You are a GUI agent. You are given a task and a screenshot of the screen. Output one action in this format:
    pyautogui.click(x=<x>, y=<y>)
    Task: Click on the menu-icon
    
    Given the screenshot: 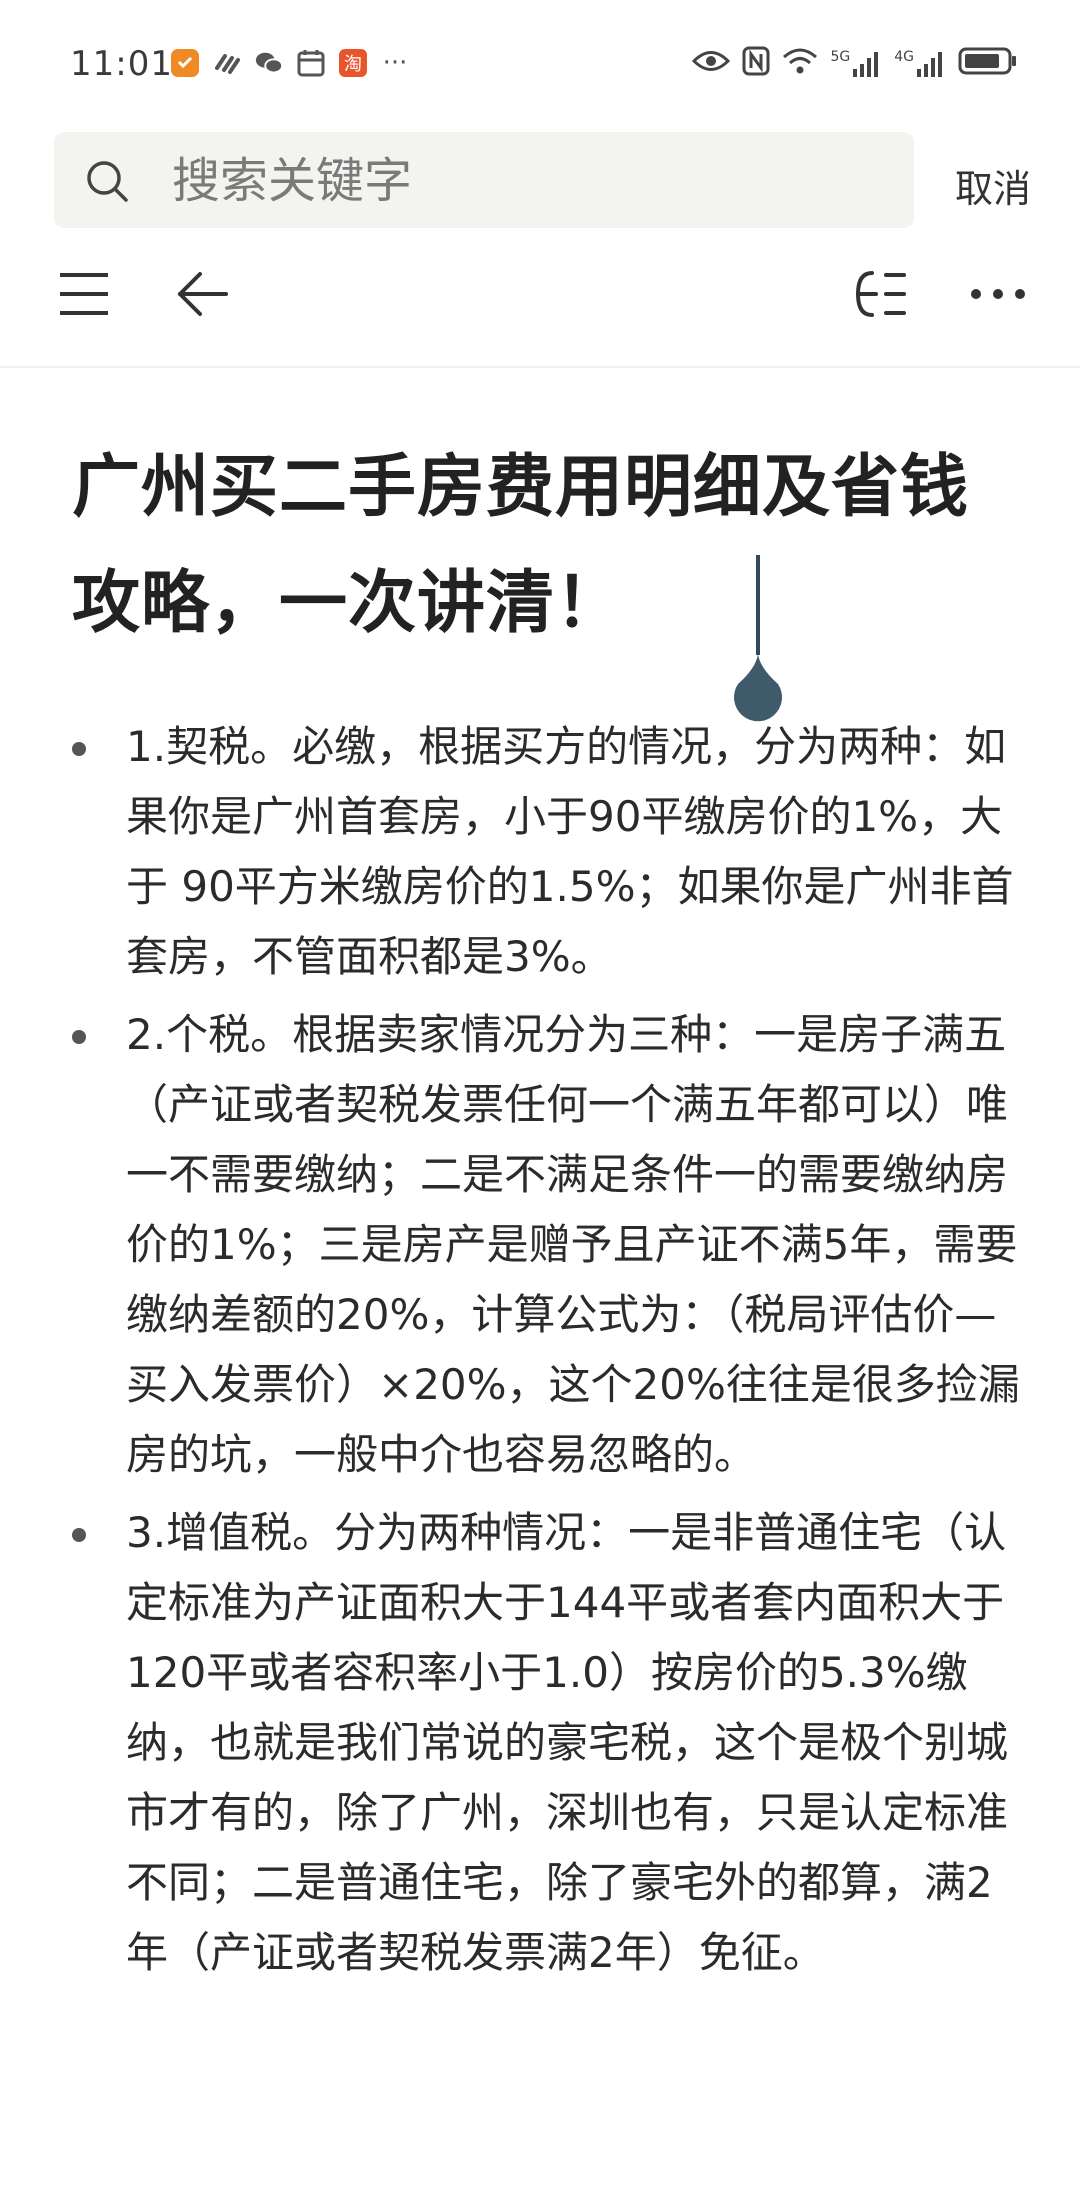 What is the action you would take?
    pyautogui.click(x=84, y=294)
    